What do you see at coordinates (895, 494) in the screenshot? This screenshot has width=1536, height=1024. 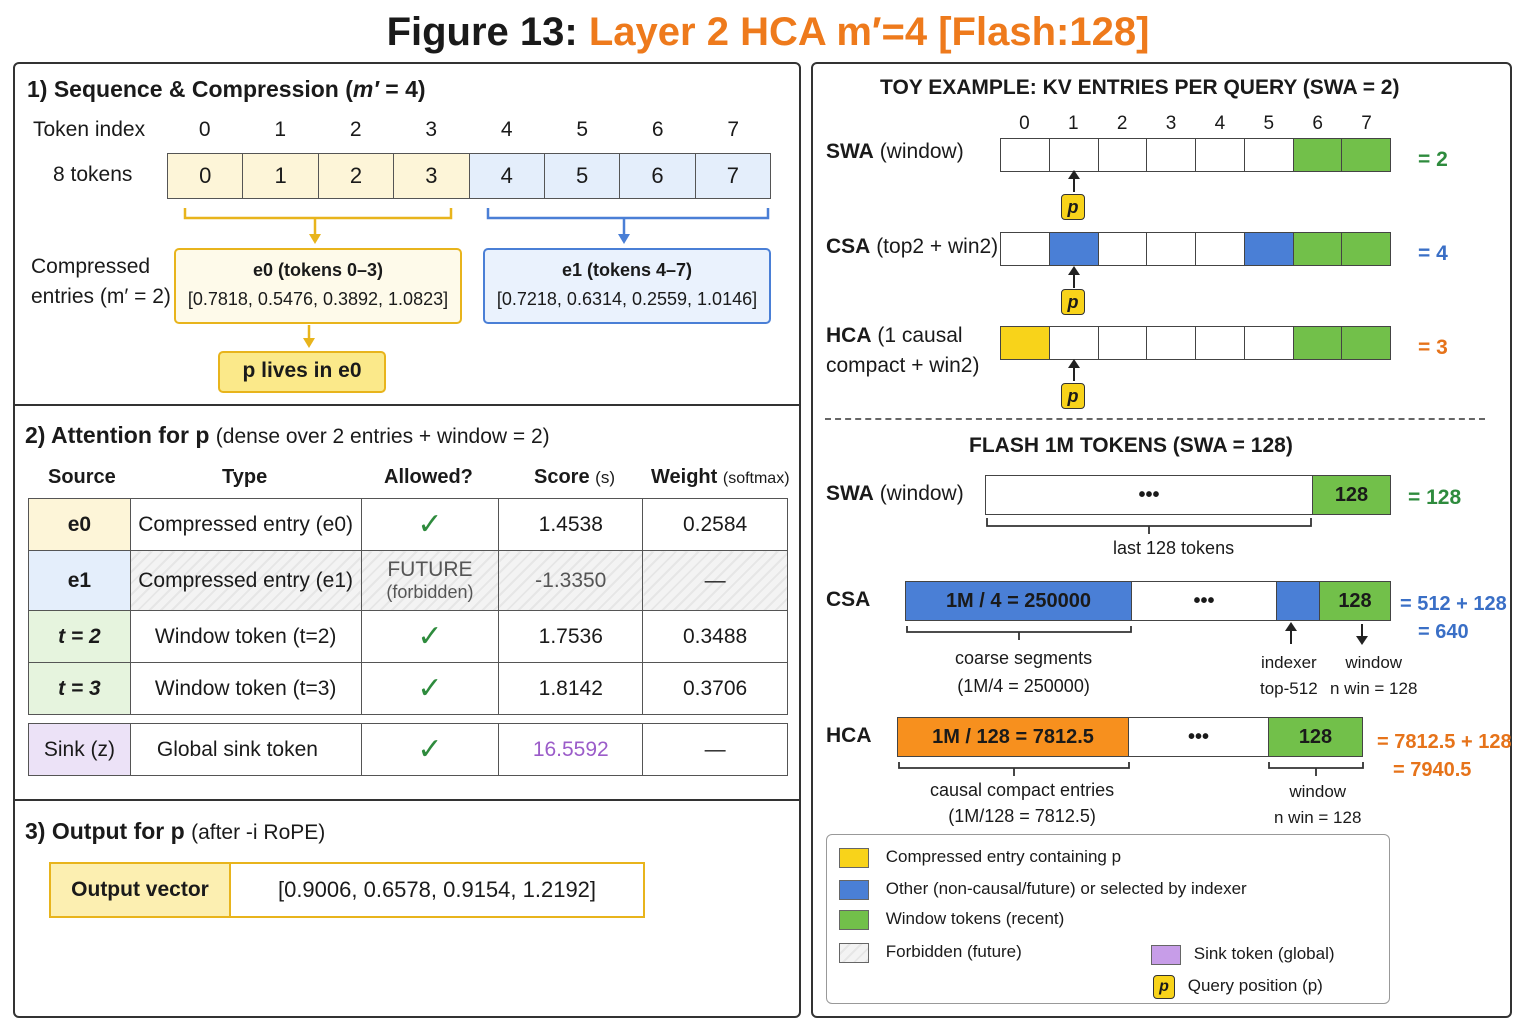 I see `flash-swa-label: SWA (window)` at bounding box center [895, 494].